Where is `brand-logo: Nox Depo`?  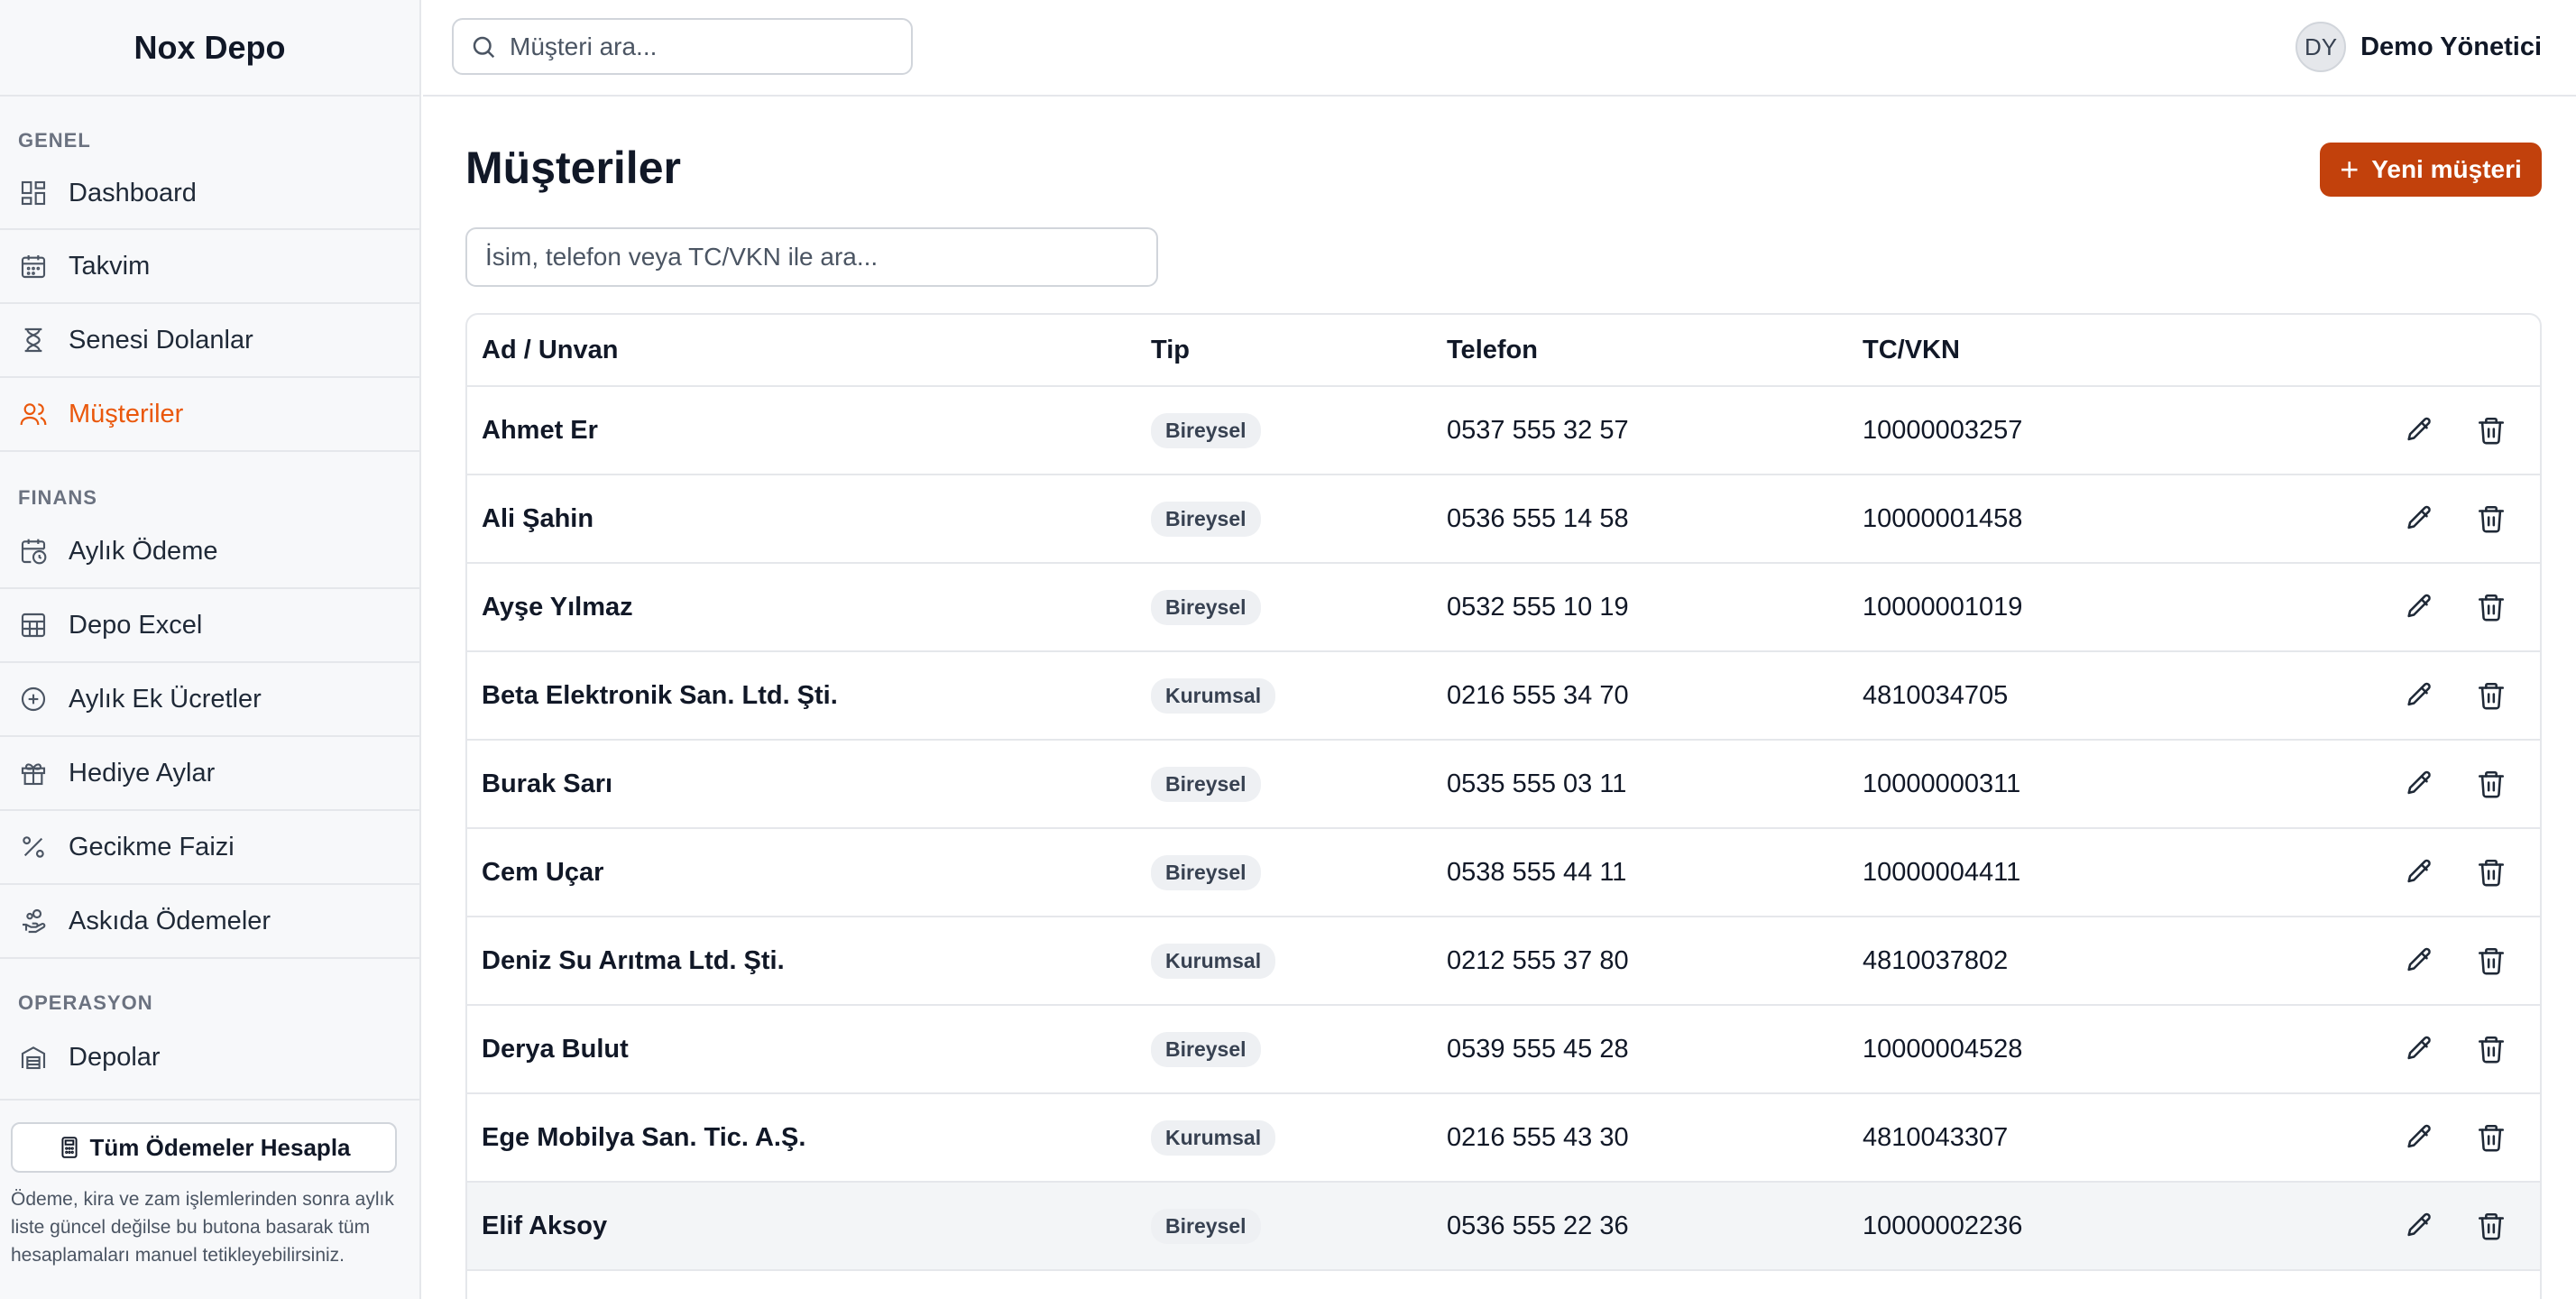 brand-logo: Nox Depo is located at coordinates (209, 48).